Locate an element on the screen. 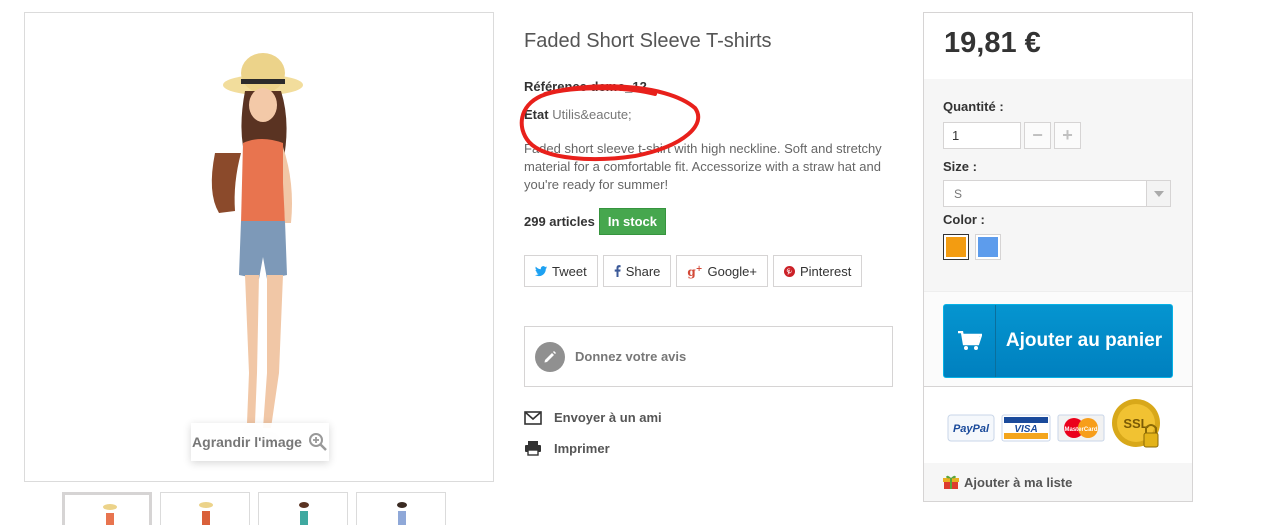 The width and height of the screenshot is (1265, 525). print-label: Imprimer is located at coordinates (582, 448).